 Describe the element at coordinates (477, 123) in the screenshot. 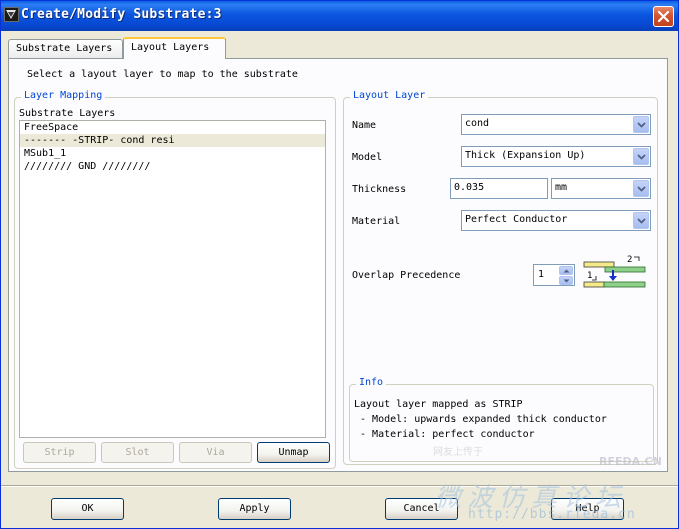

I see `name-value: cond` at that location.